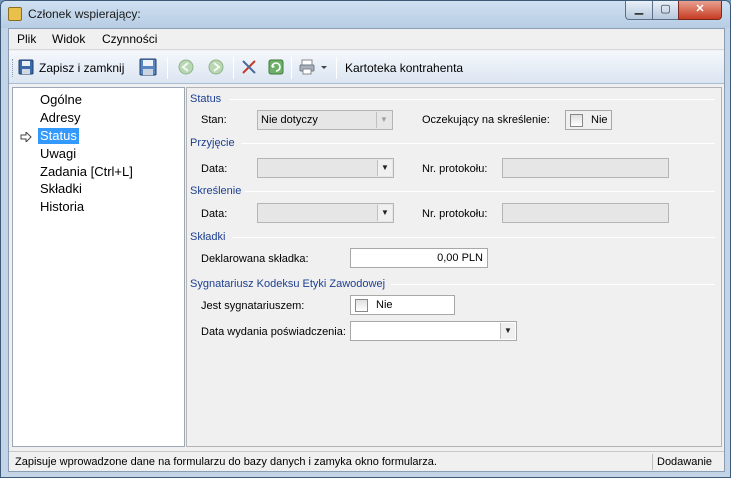 Image resolution: width=731 pixels, height=478 pixels. I want to click on nav-item-adresy: Adresy, so click(60, 118).